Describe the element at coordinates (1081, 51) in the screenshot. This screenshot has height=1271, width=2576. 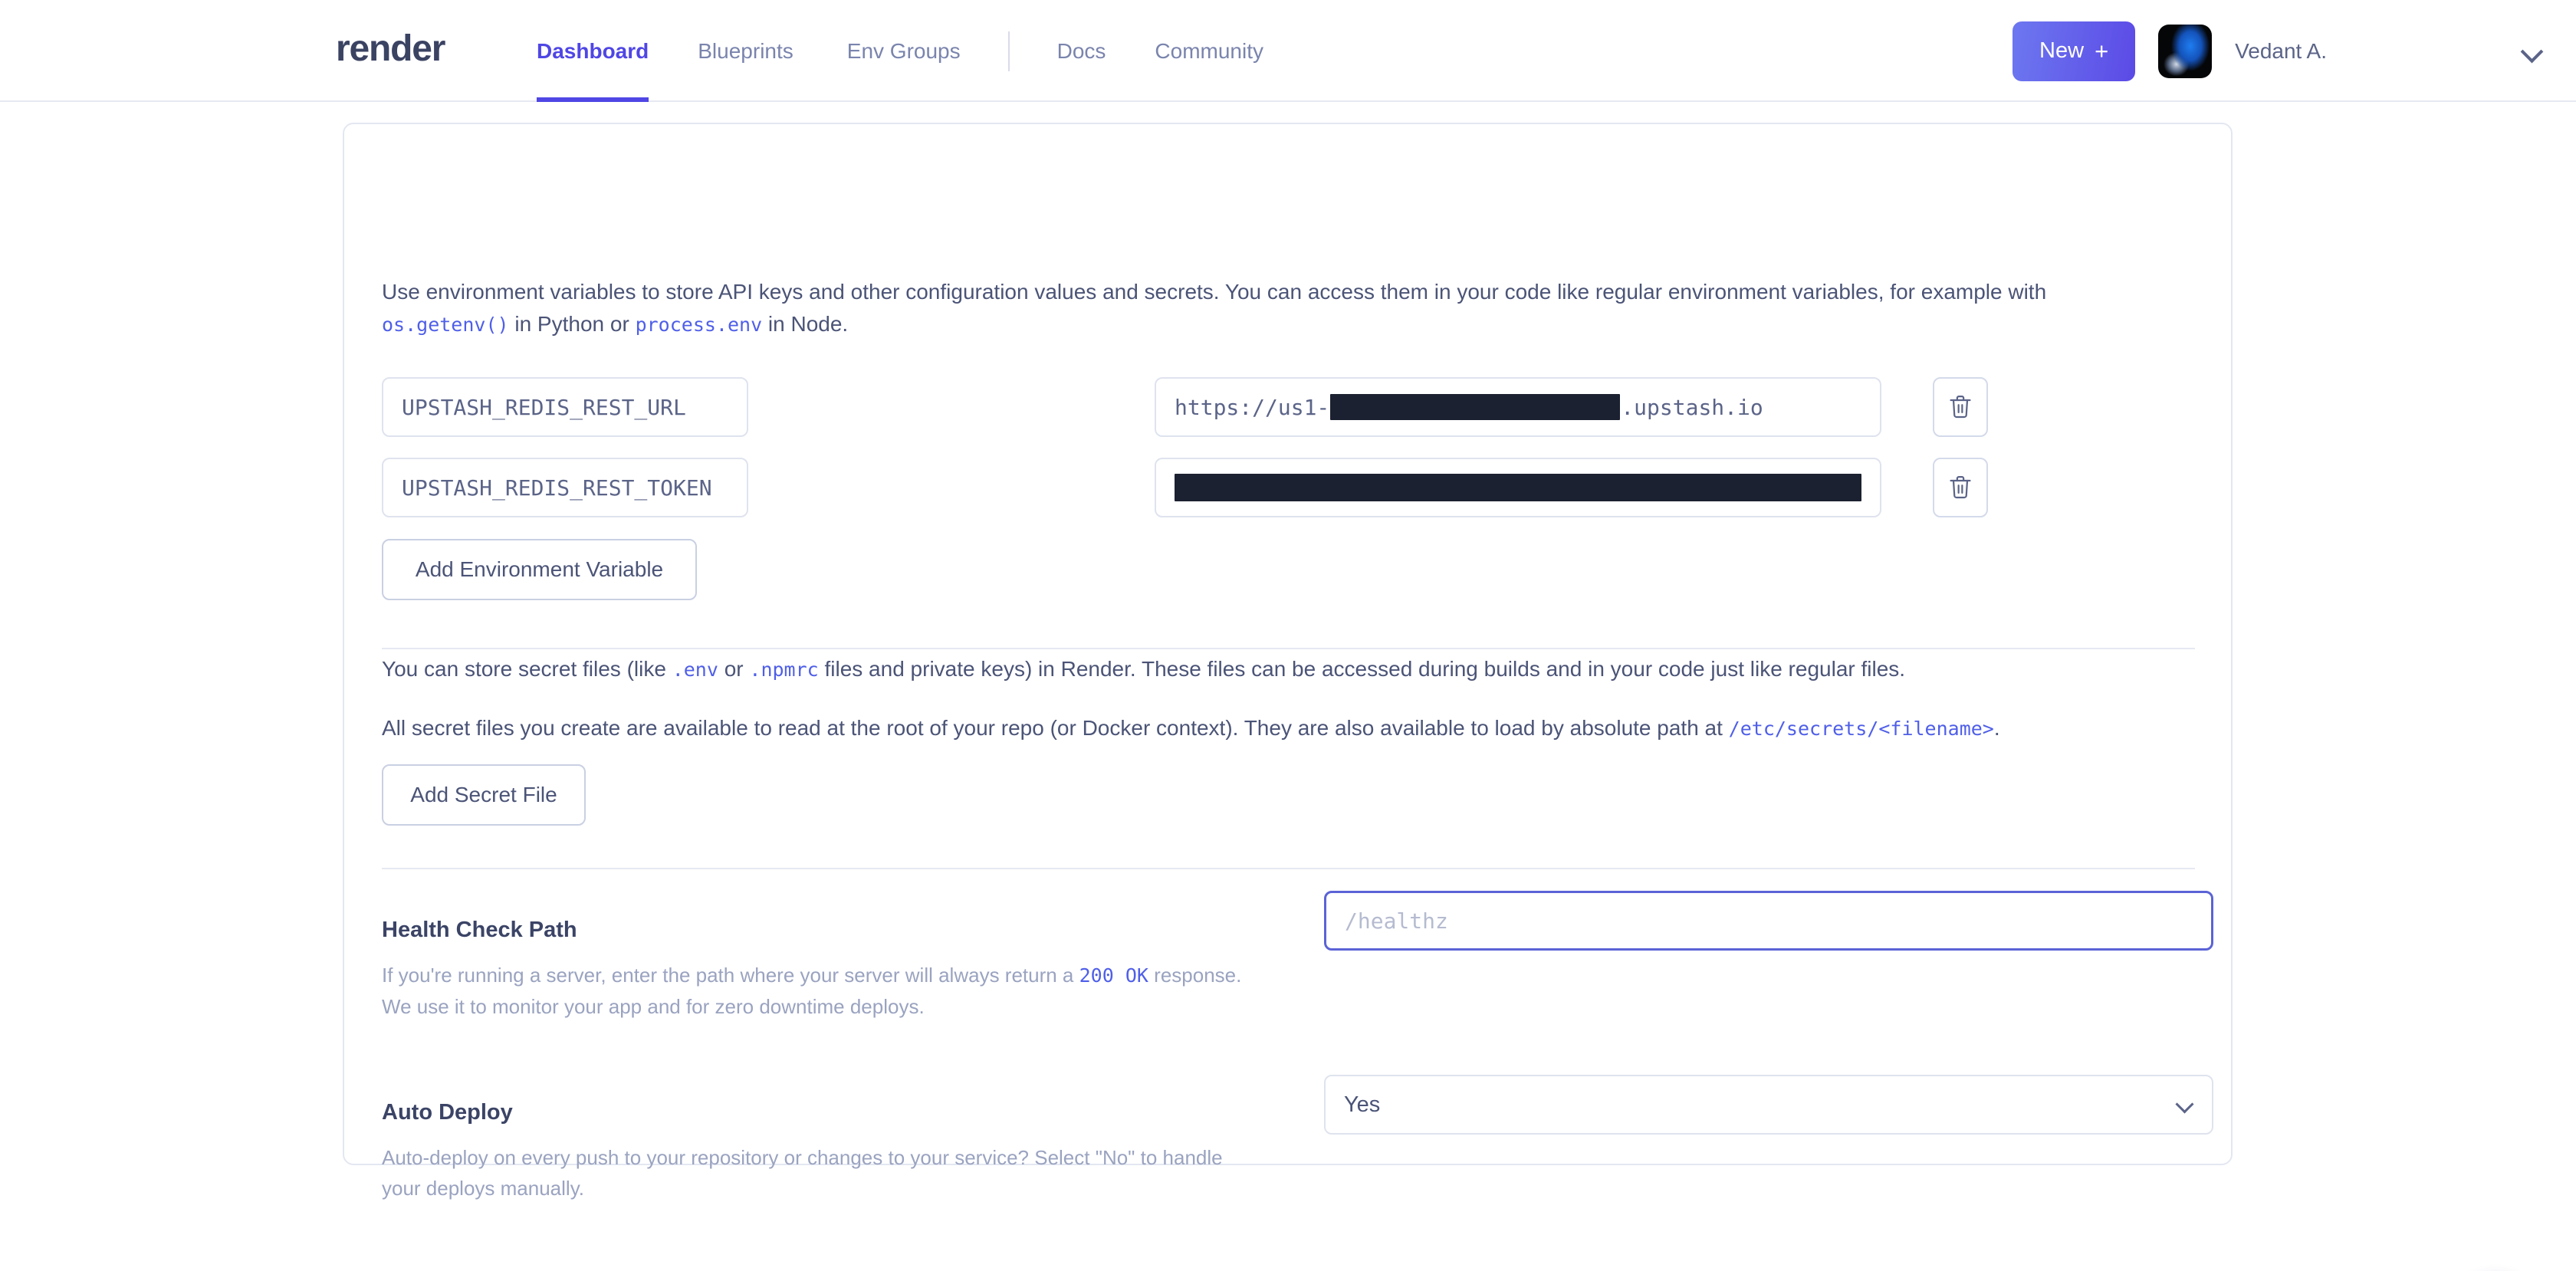
I see `nav-item-docs: Docs` at that location.